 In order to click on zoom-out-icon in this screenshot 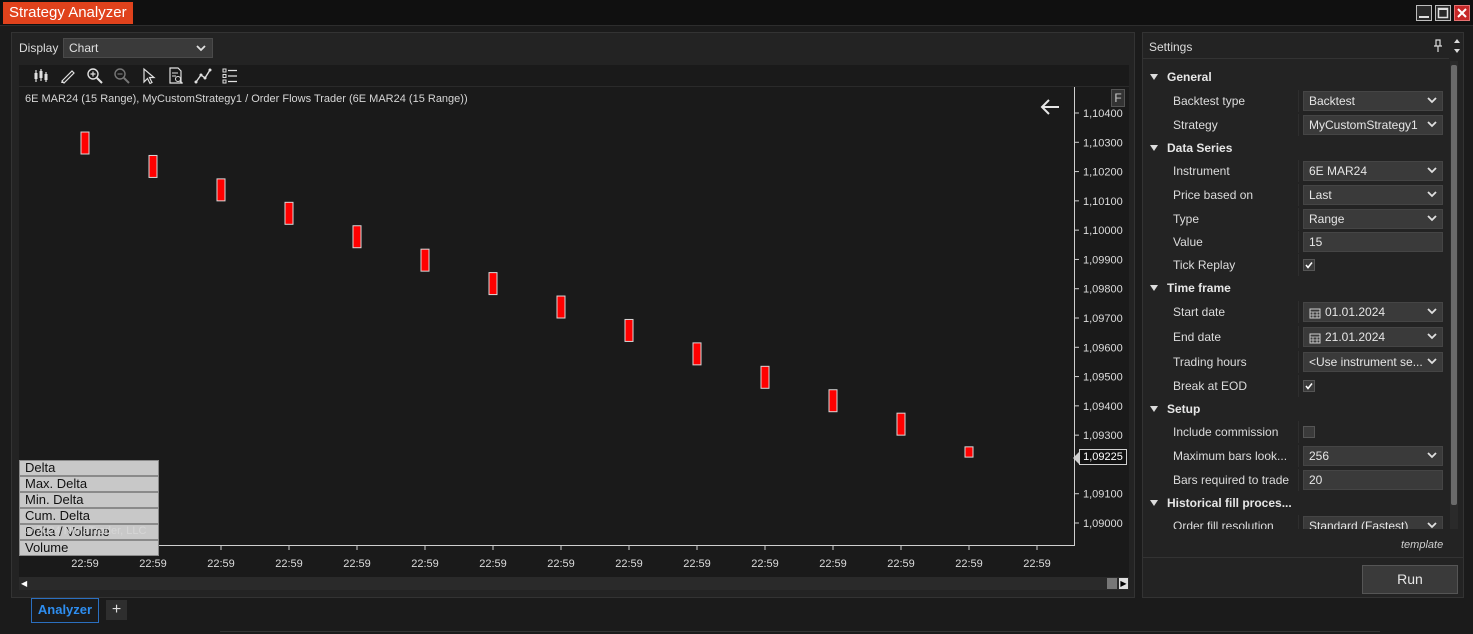, I will do `click(122, 76)`.